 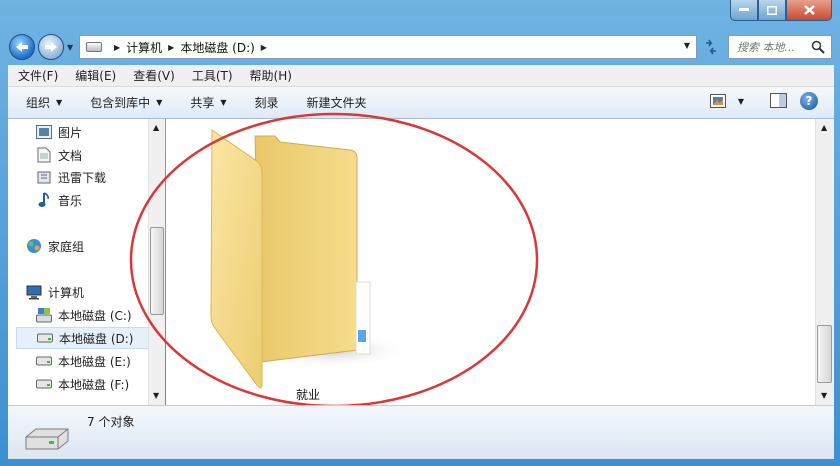 I want to click on view-dropdown-icon: ▼, so click(x=741, y=101).